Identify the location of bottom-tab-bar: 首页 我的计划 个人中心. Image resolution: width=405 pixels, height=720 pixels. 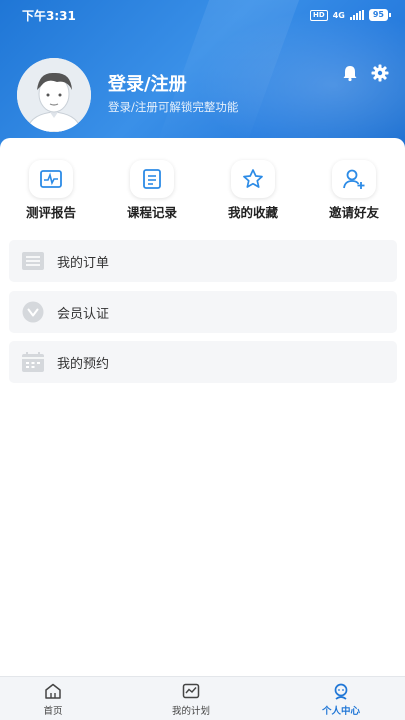
(202, 698).